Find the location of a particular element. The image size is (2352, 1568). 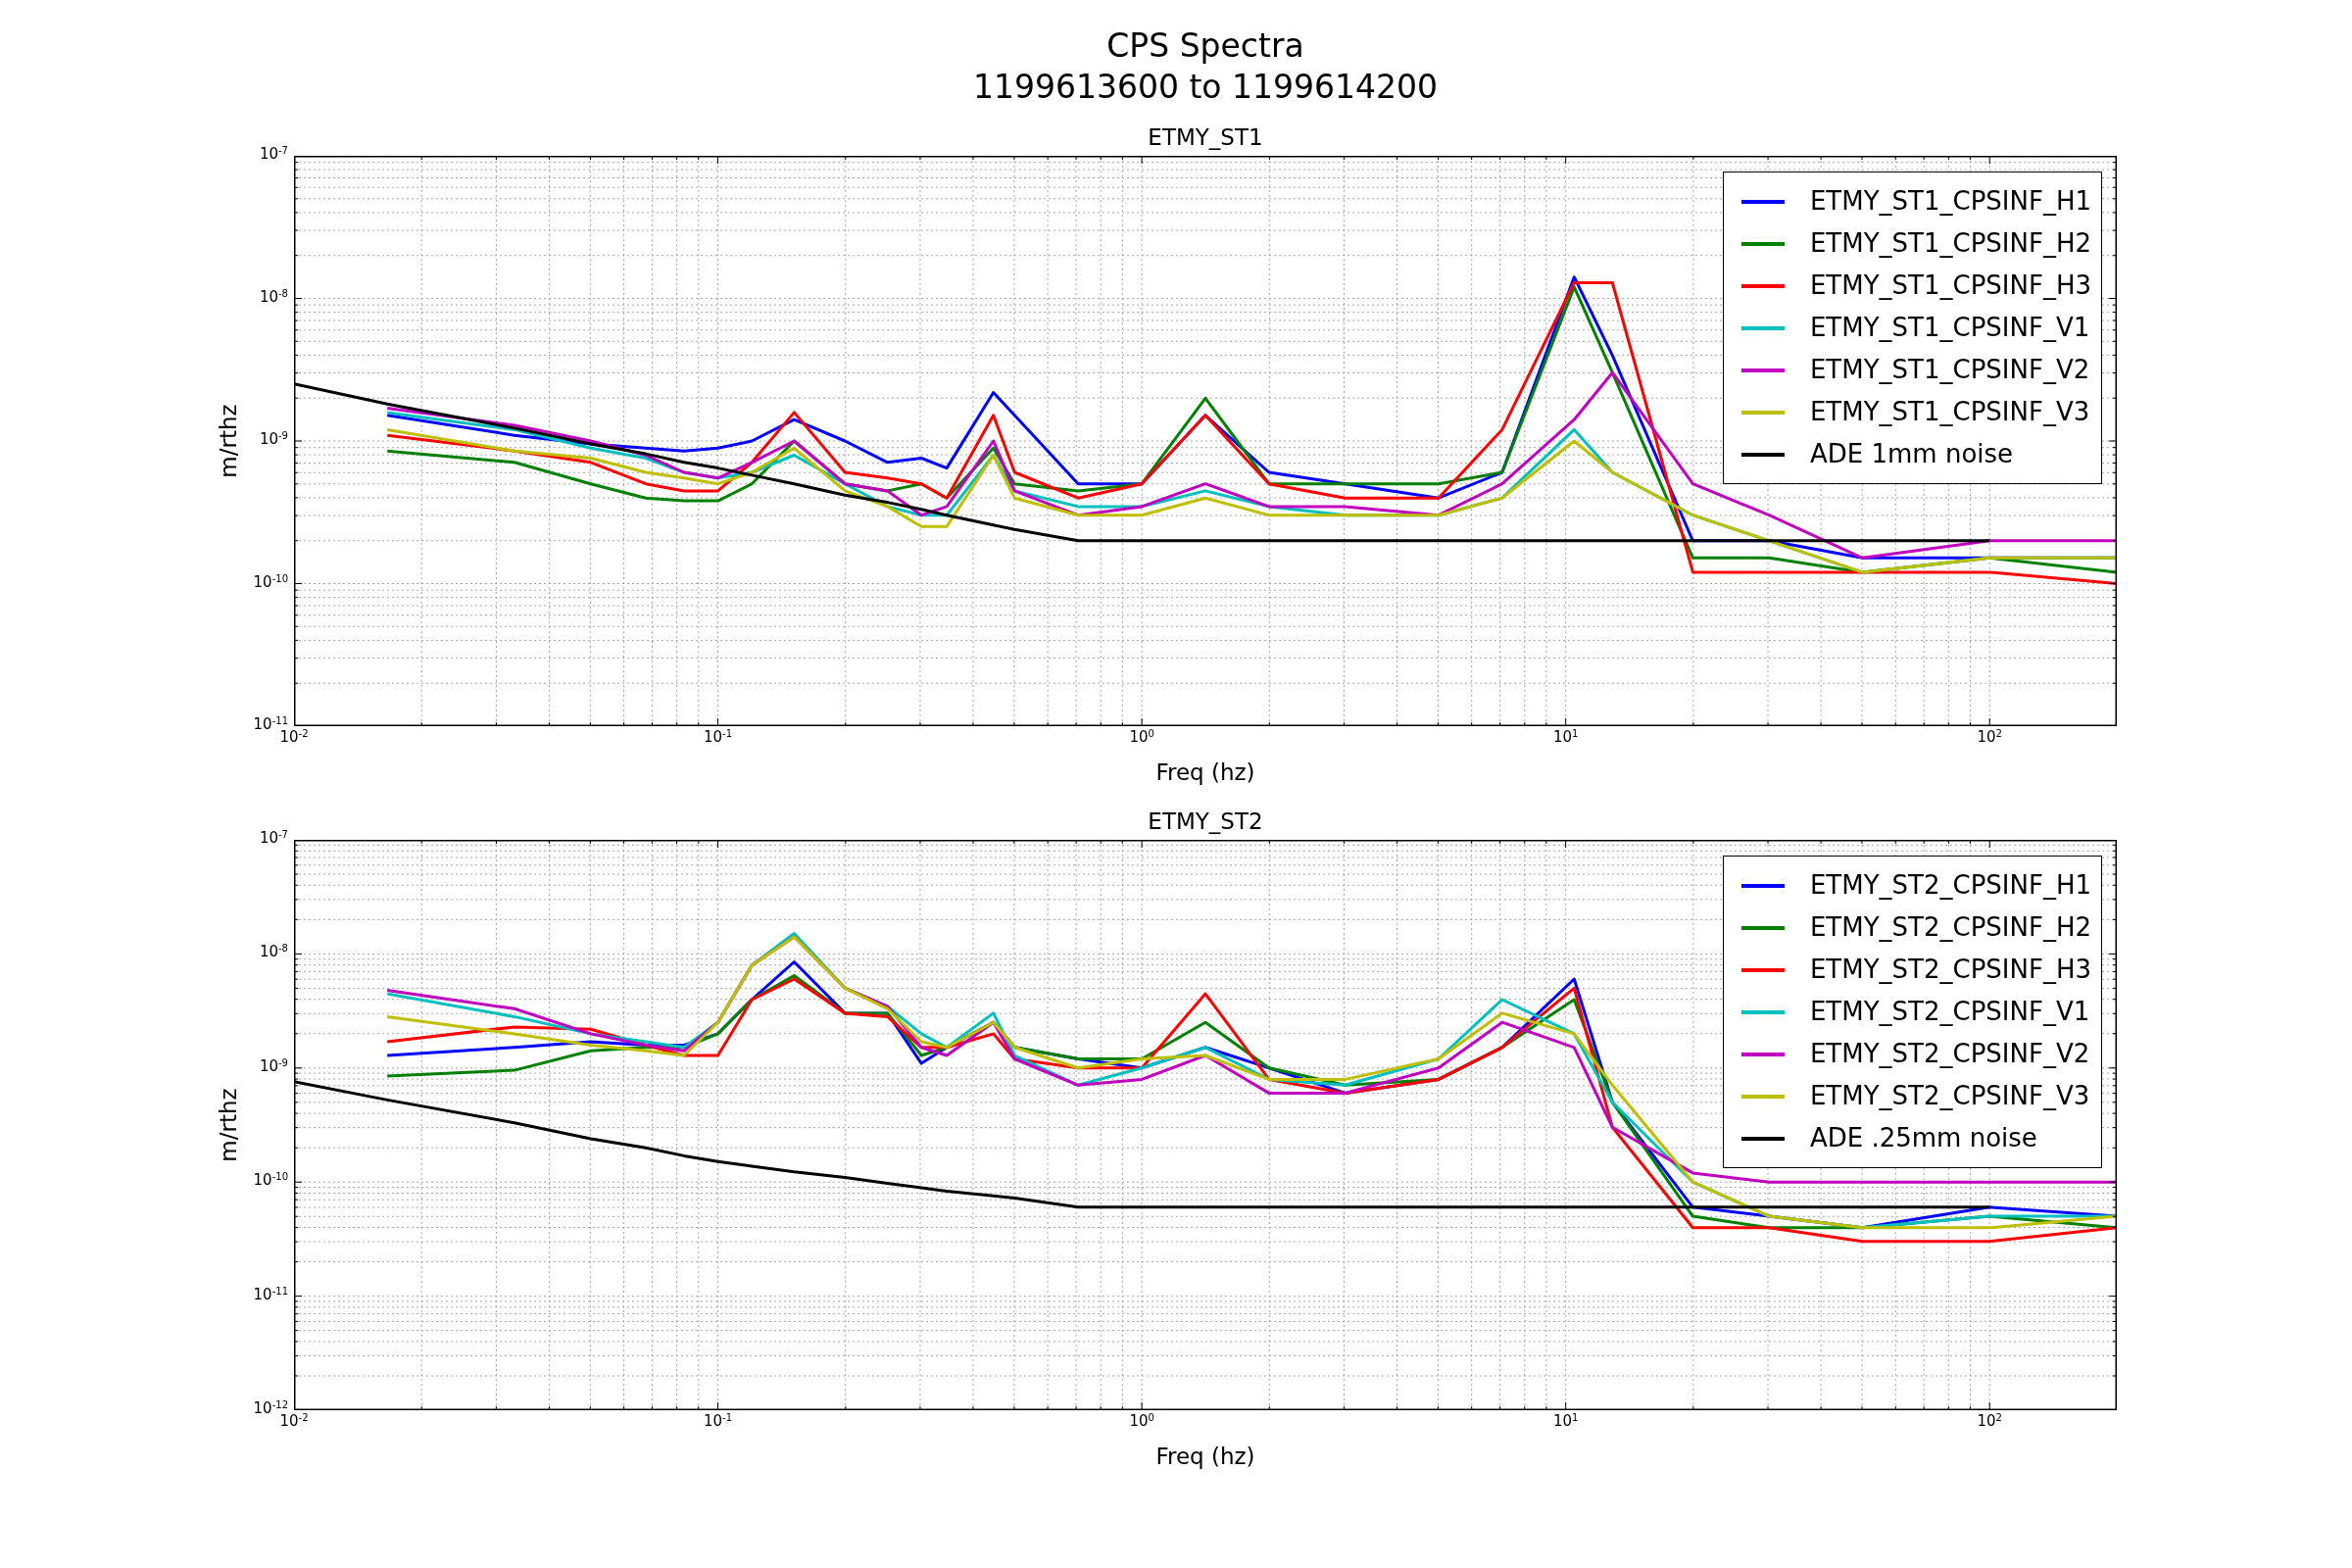

legend-label: ETMY_ST2_CPSINF_V2 is located at coordinates (1949, 1054).